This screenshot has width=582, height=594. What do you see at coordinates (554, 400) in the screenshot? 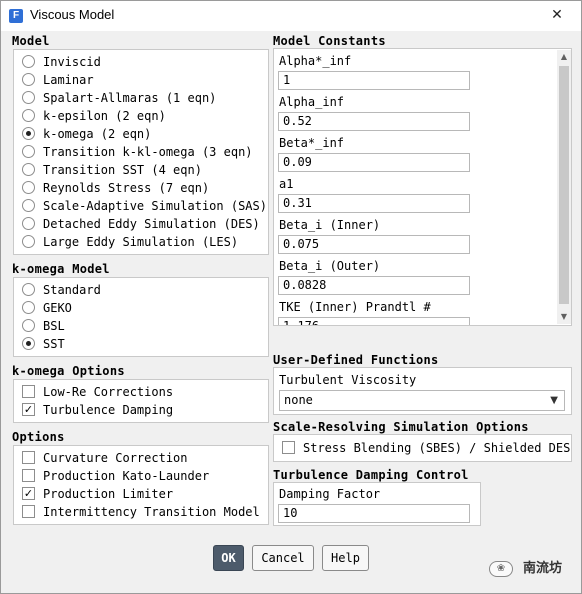
I see `chevron-down-icon: ▼` at bounding box center [554, 400].